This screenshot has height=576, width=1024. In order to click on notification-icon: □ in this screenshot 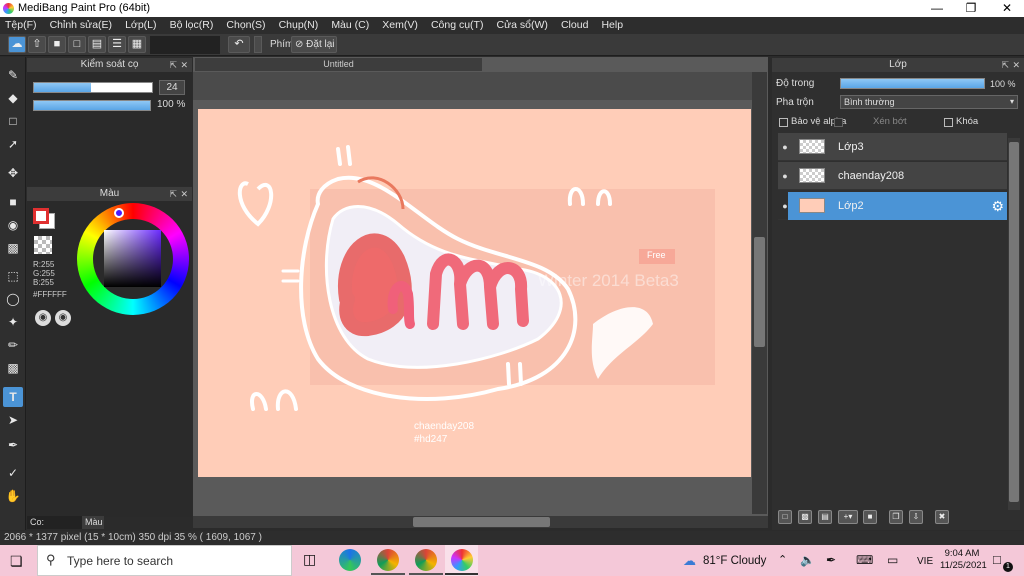, I will do `click(997, 559)`.